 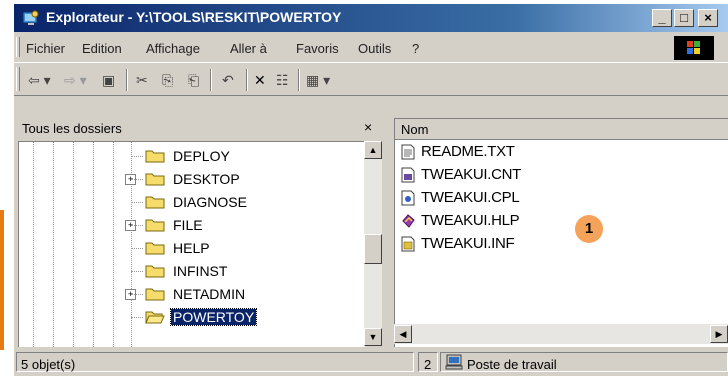 What do you see at coordinates (30, 17) in the screenshot?
I see `explorer-app-icon` at bounding box center [30, 17].